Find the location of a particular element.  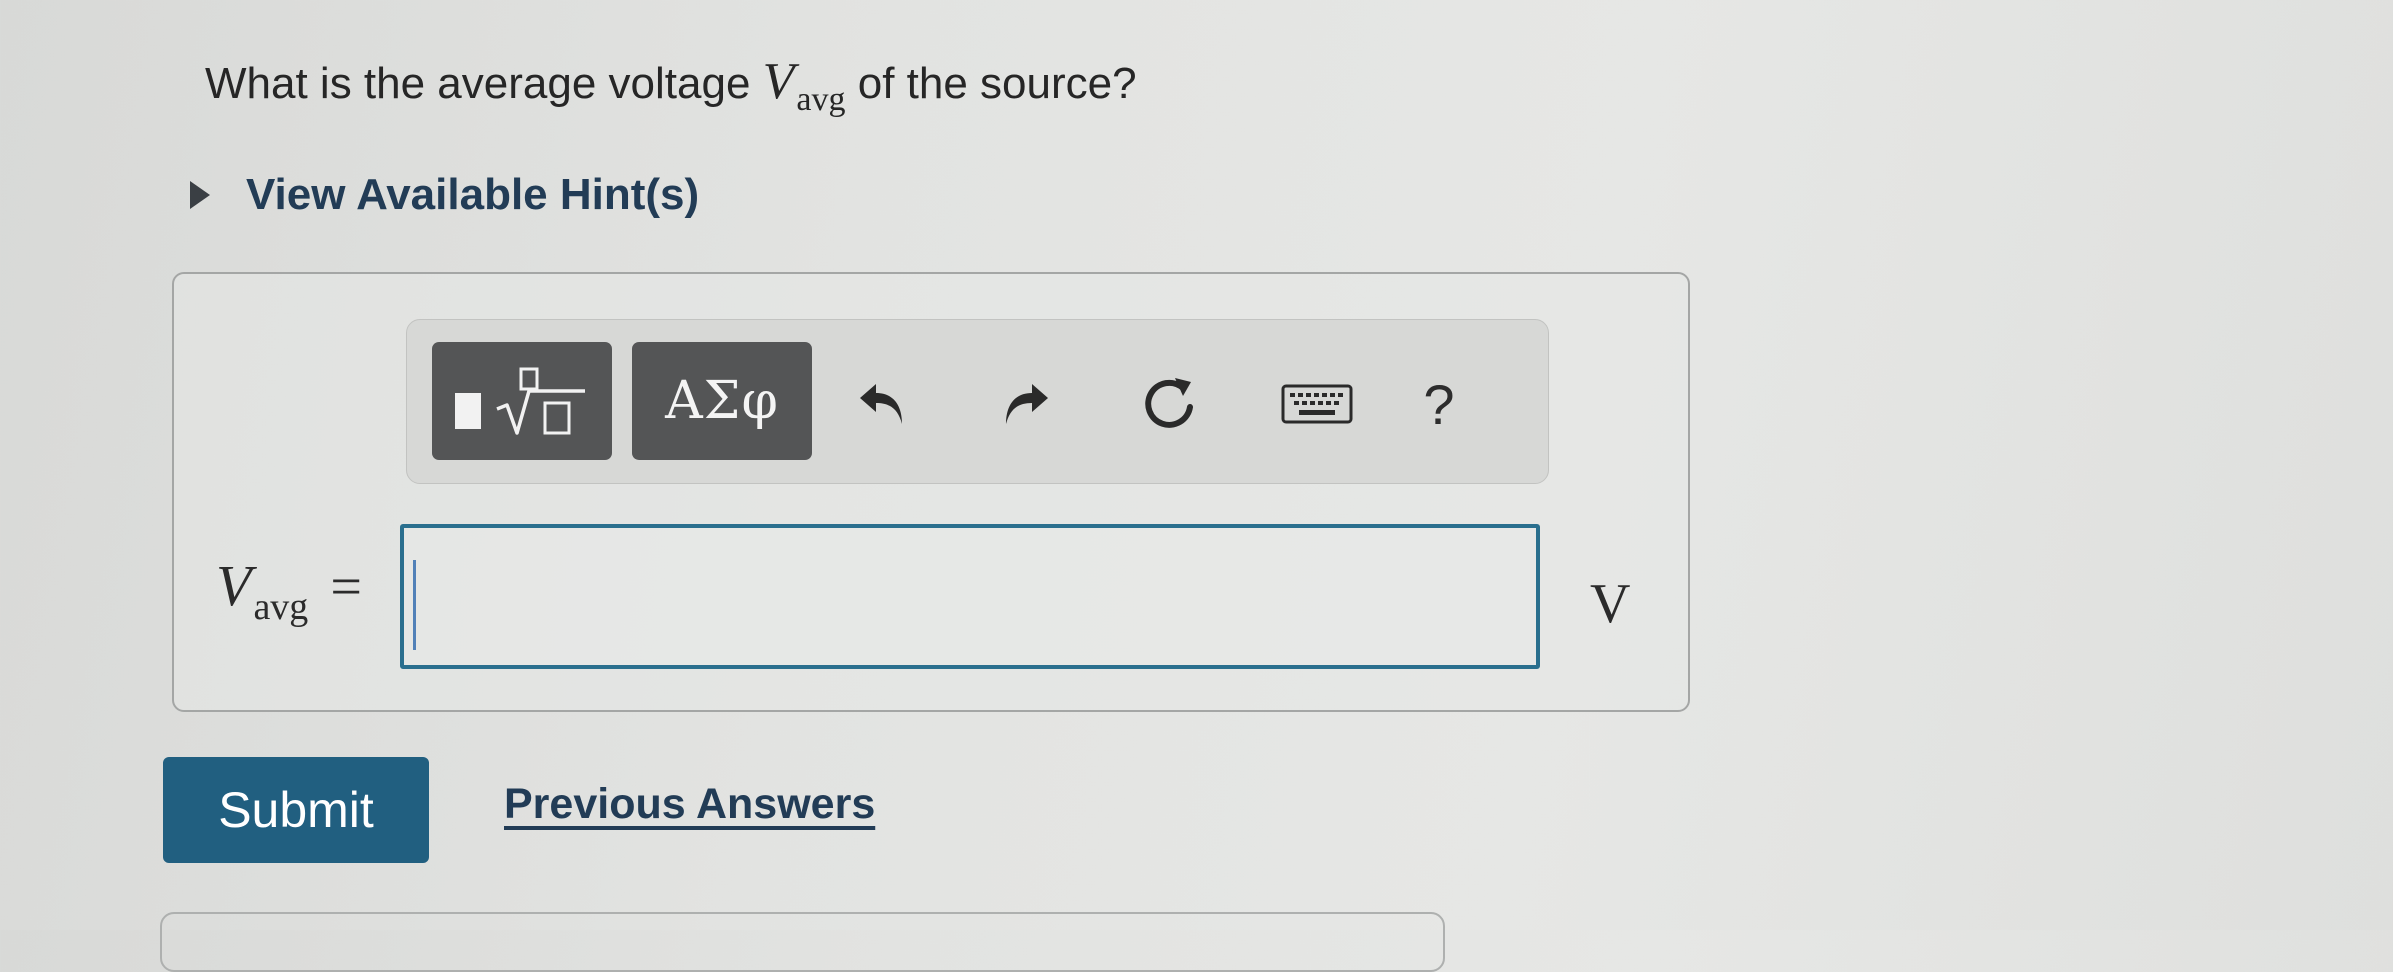

view-hints-toggle: View Available Hint(s) is located at coordinates (444, 195).